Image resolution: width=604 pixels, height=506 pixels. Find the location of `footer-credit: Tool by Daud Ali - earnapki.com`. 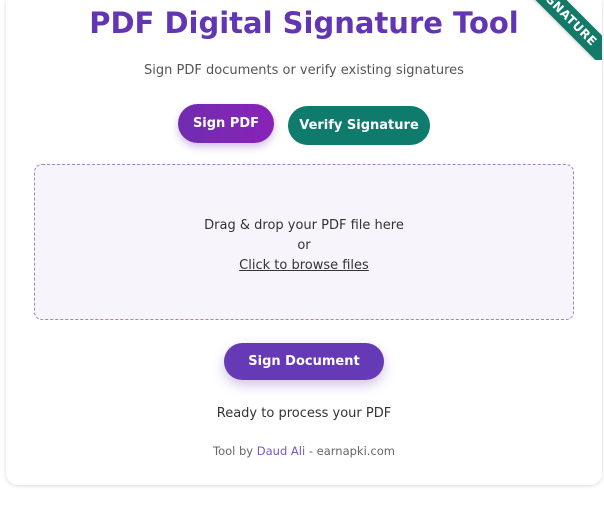

footer-credit: Tool by Daud Ali - earnapki.com is located at coordinates (304, 451).